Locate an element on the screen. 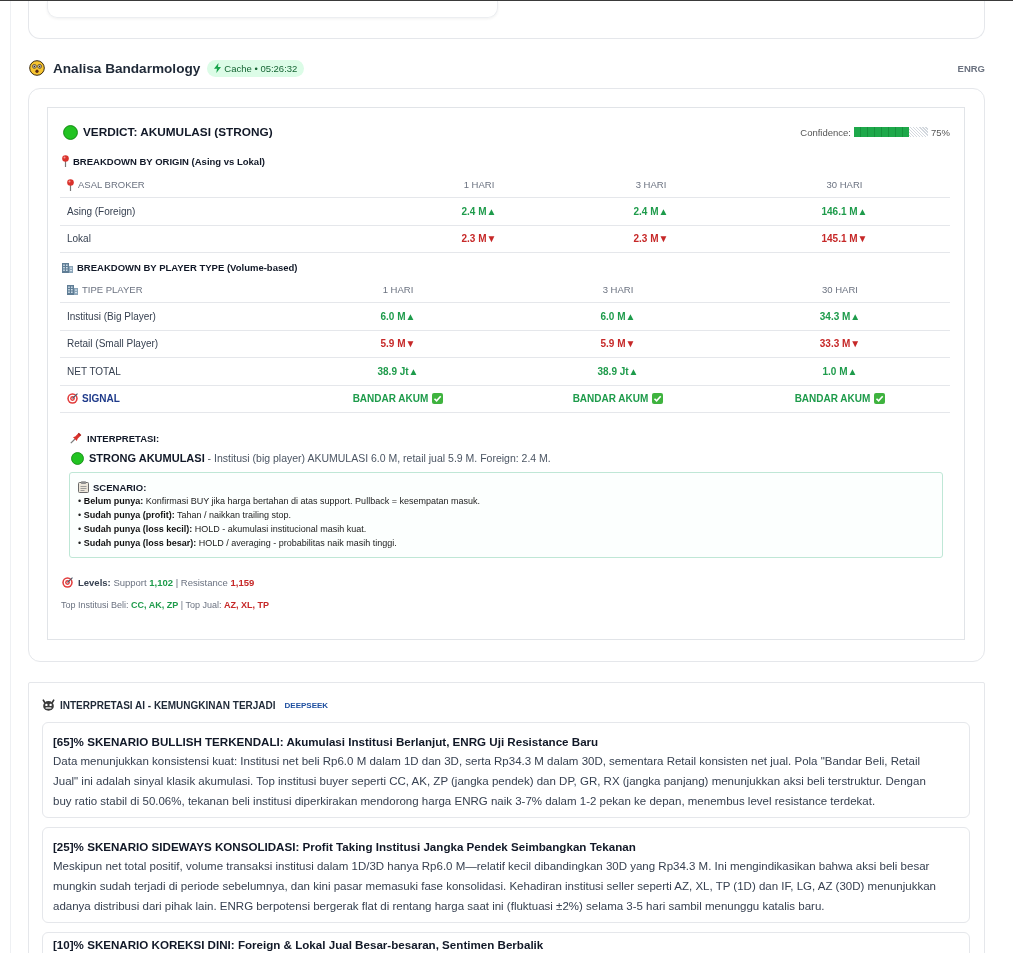 The image size is (1013, 953). row-label: Asing (Foreign) is located at coordinates (101, 211).